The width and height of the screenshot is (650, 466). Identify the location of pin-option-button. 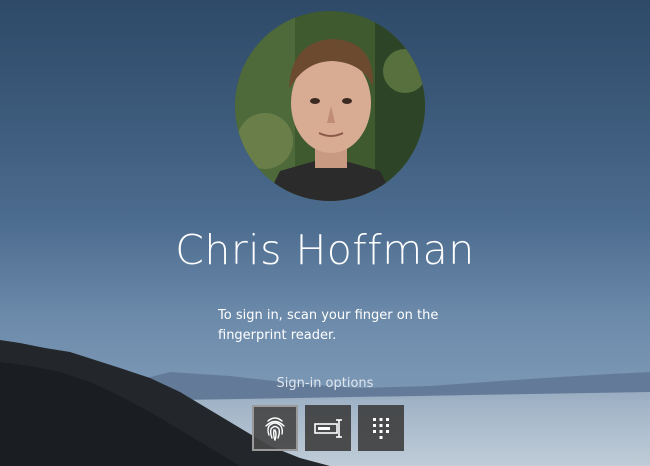
(381, 428).